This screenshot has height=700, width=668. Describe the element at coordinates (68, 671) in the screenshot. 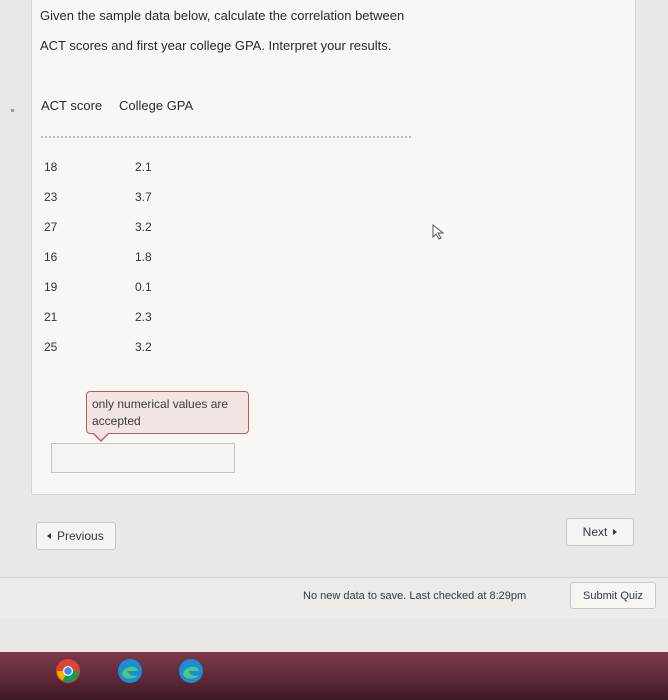

I see `chrome-icon` at that location.